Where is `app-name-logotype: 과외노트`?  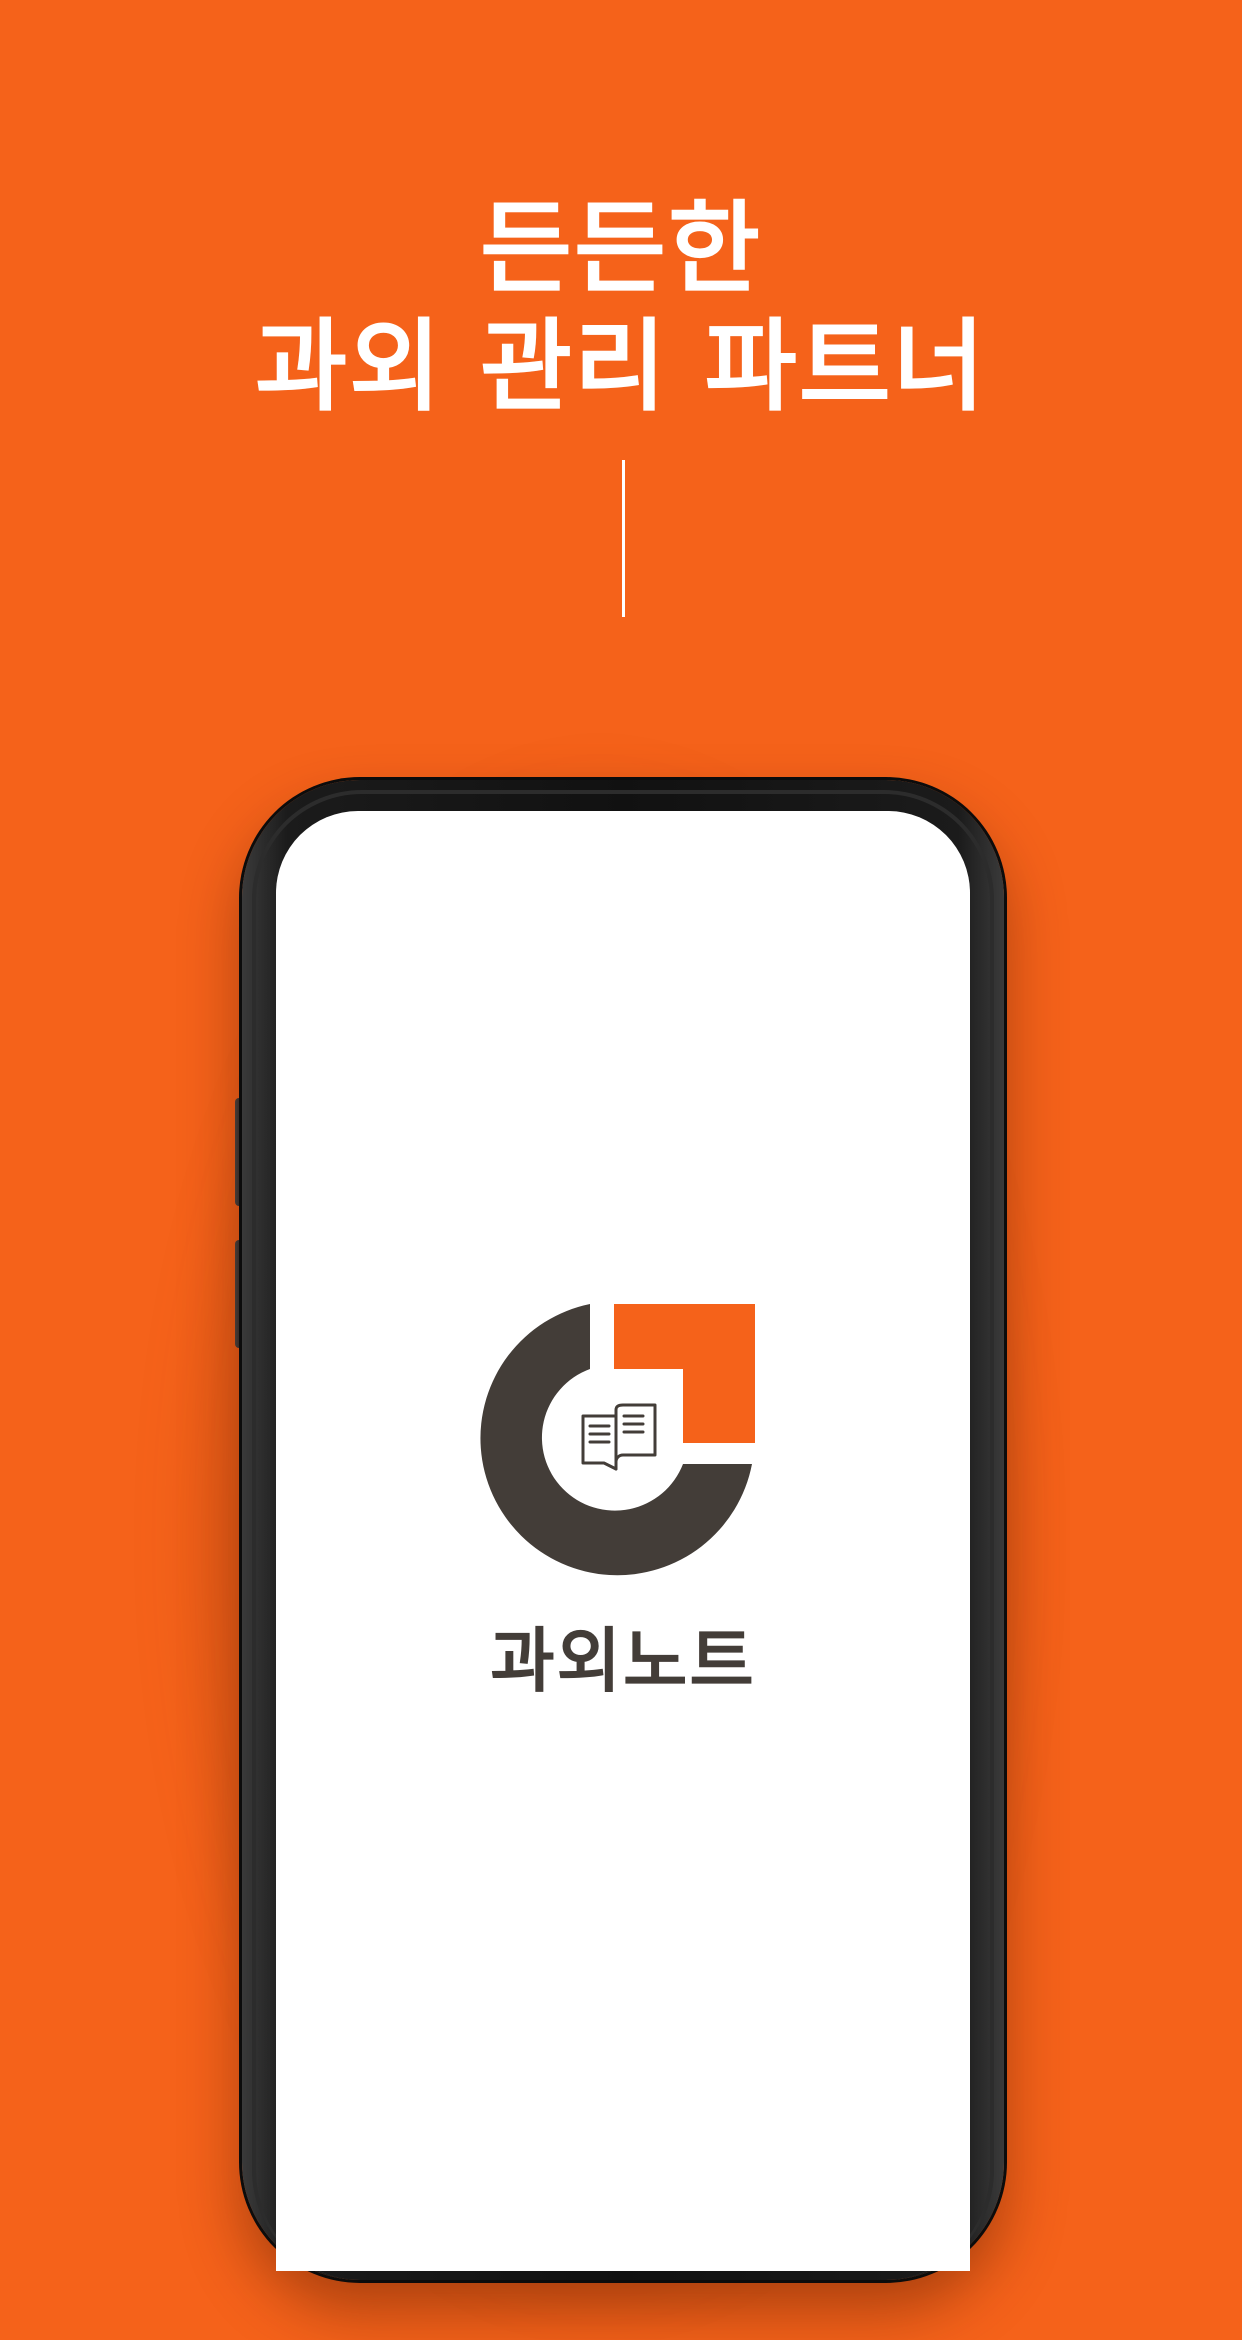 app-name-logotype: 과외노트 is located at coordinates (623, 1661).